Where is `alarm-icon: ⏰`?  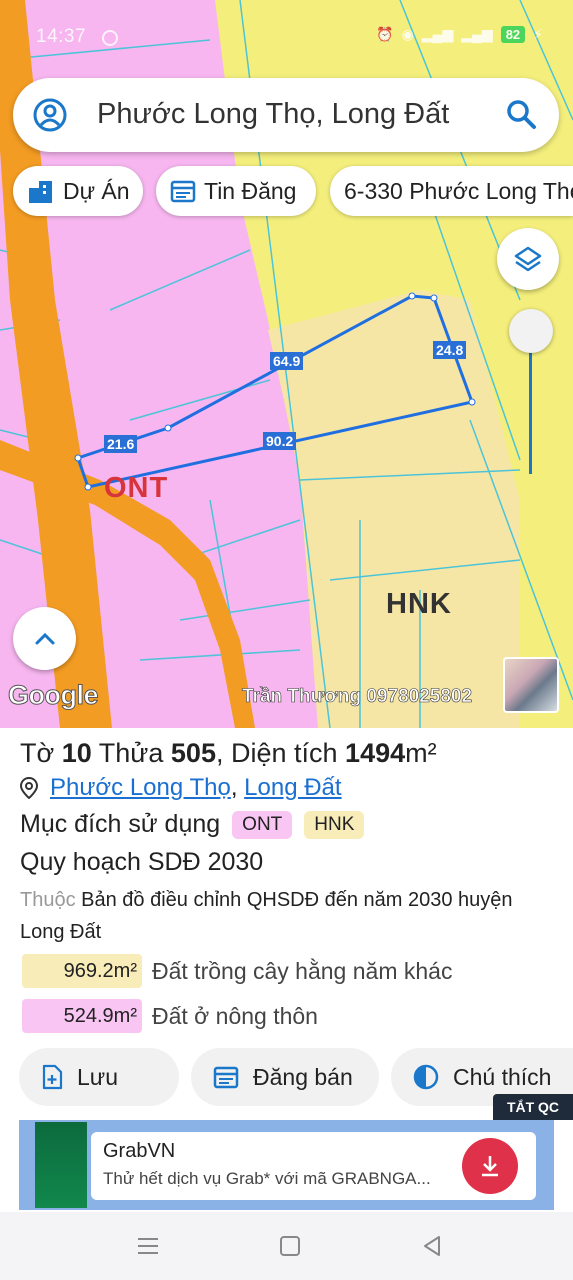
alarm-icon: ⏰ is located at coordinates (385, 34).